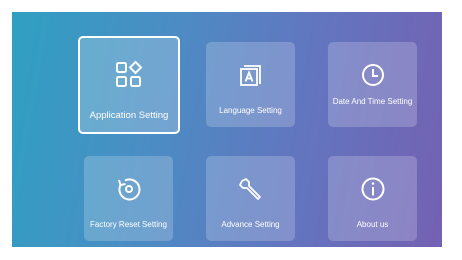 The height and width of the screenshot is (260, 462). Describe the element at coordinates (250, 224) in the screenshot. I see `advance-setting-label: Advance Setting` at that location.